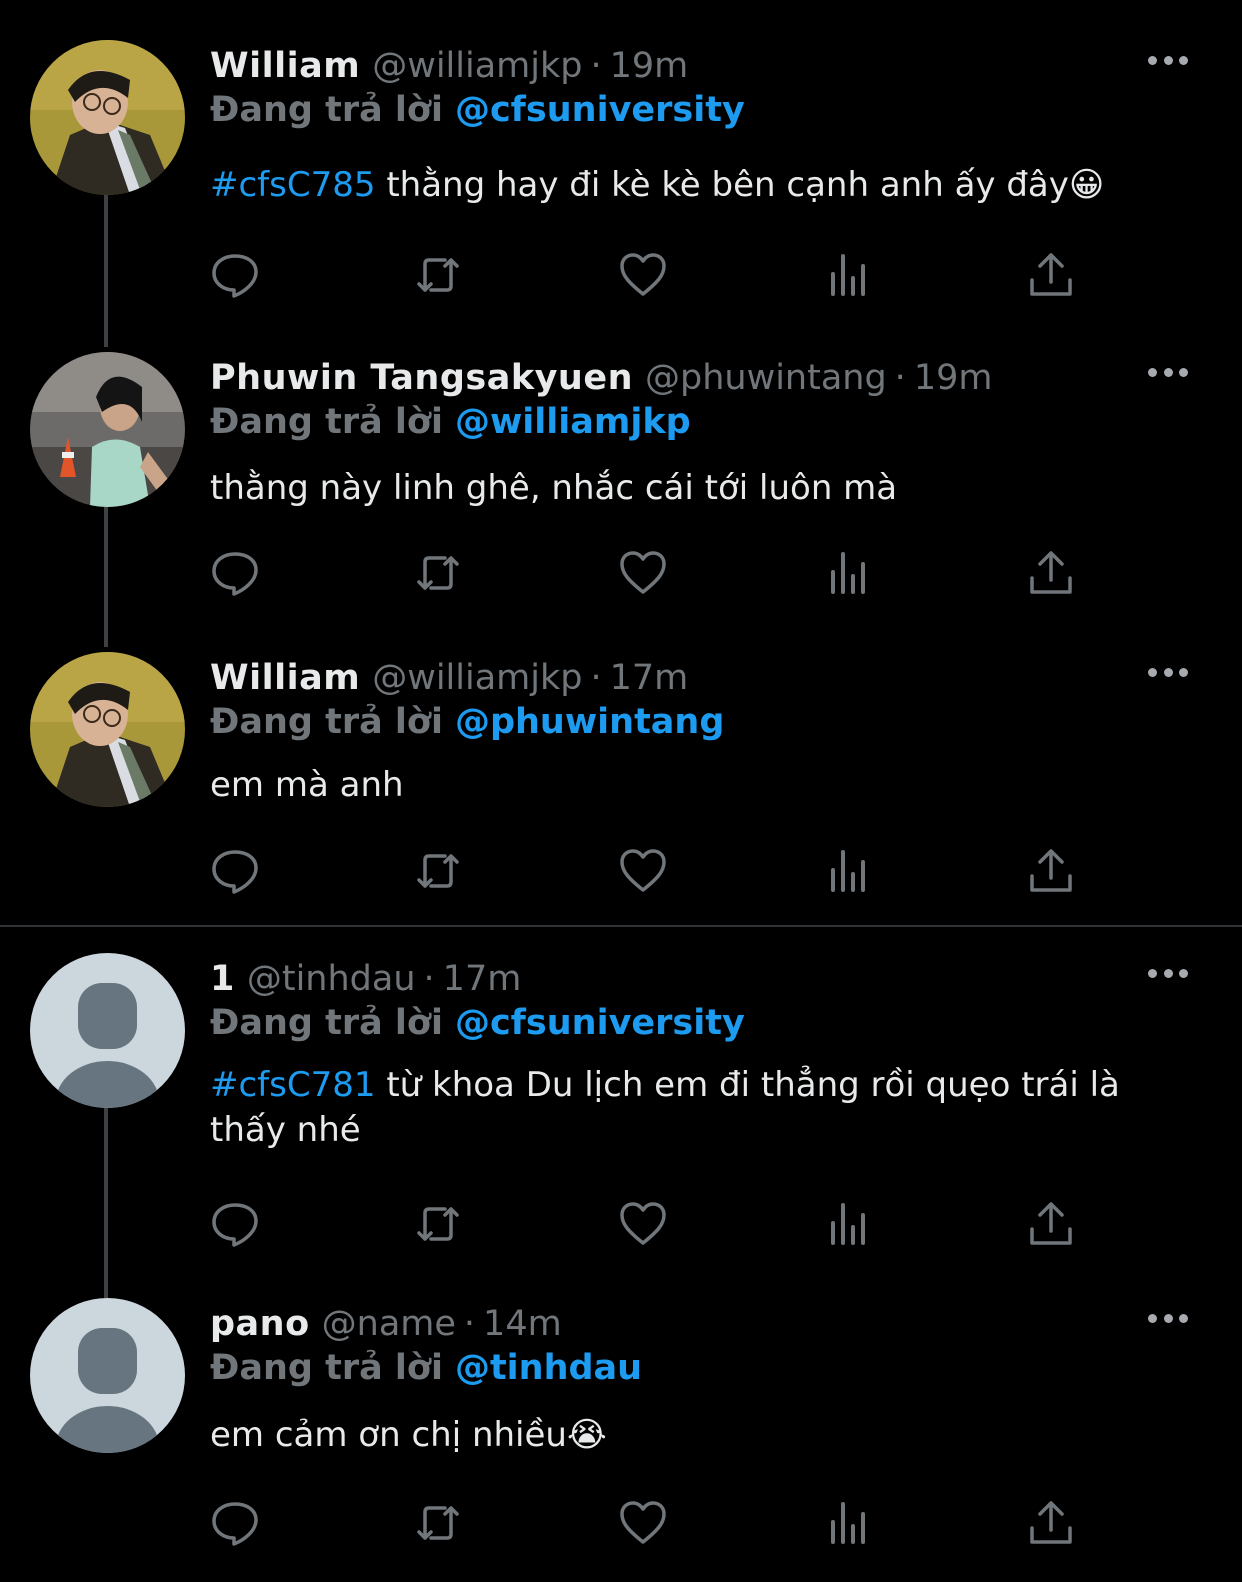 The width and height of the screenshot is (1242, 1582). I want to click on replying-to: Đang trả lời @phuwintang, so click(467, 722).